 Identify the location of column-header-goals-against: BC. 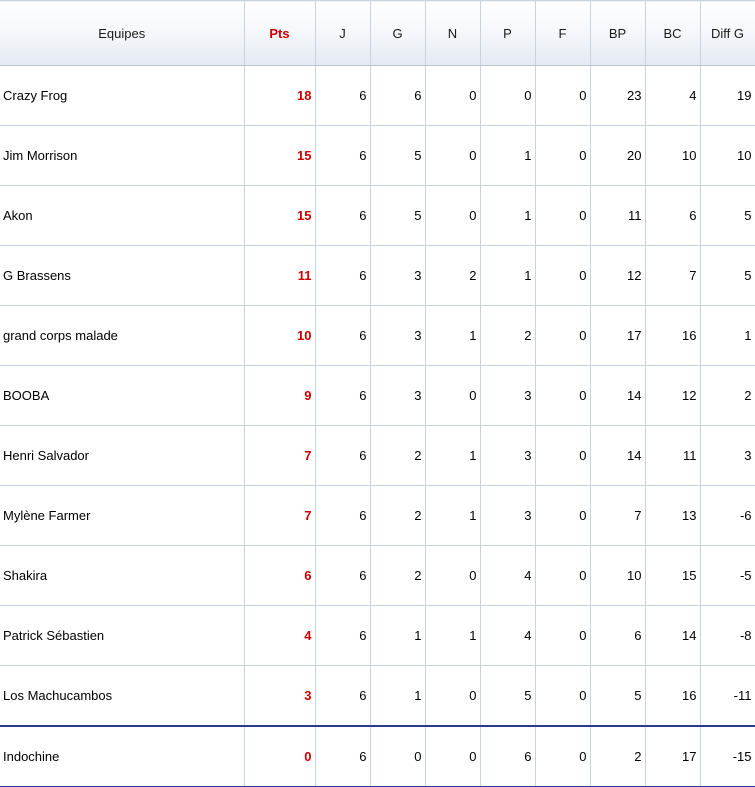
(673, 33).